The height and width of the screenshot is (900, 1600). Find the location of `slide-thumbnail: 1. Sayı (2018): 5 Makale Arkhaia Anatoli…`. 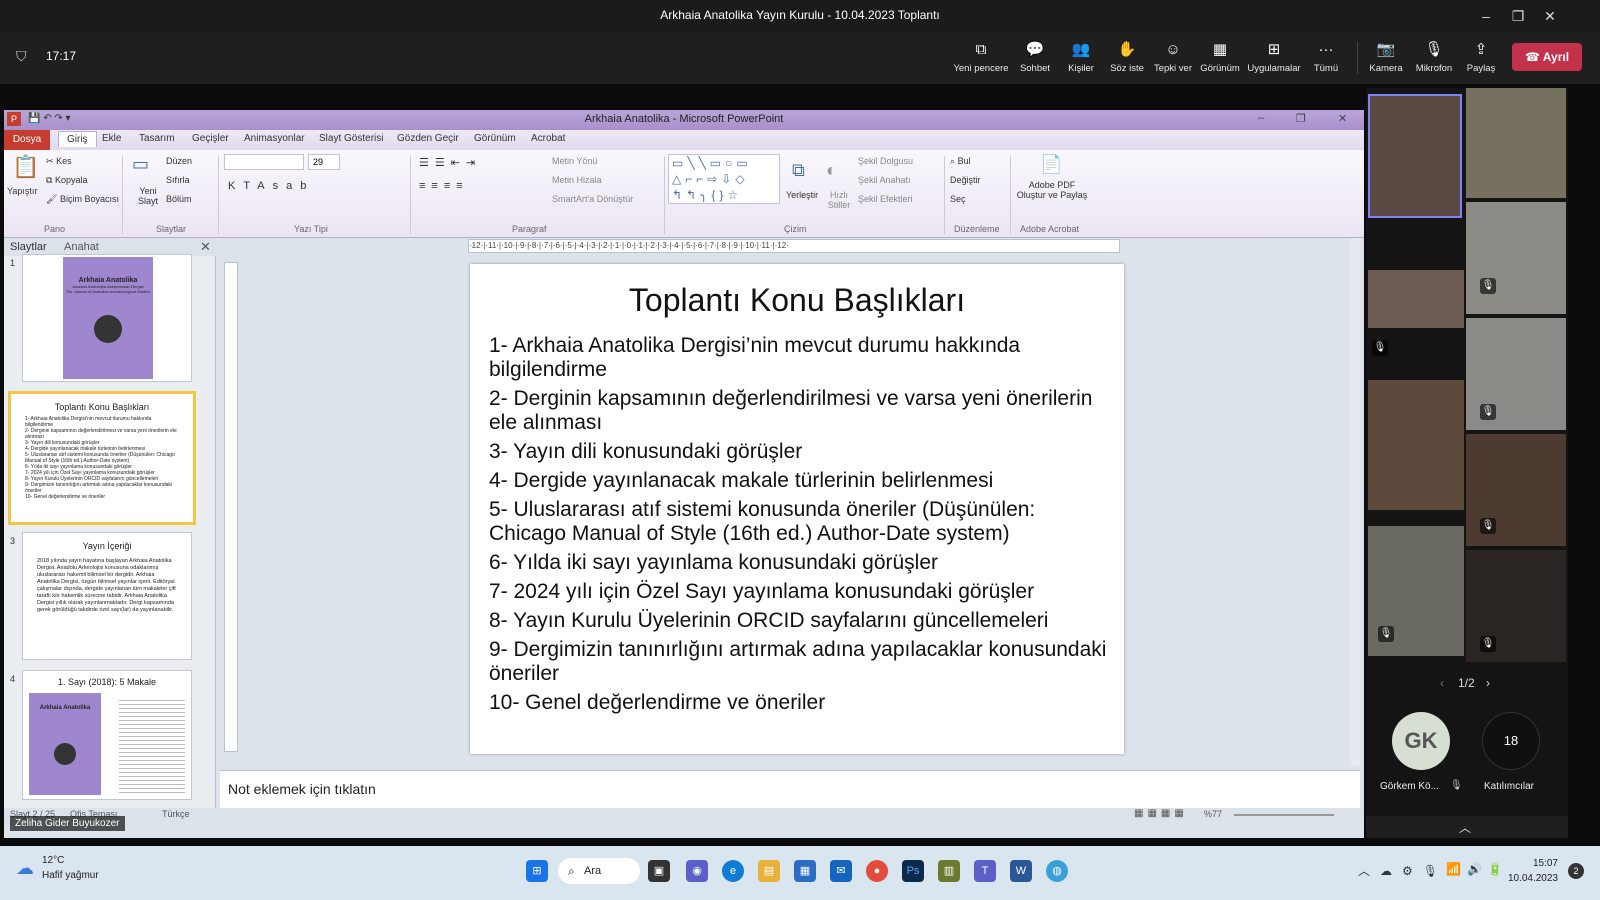

slide-thumbnail: 1. Sayı (2018): 5 Makale Arkhaia Anatoli… is located at coordinates (107, 735).